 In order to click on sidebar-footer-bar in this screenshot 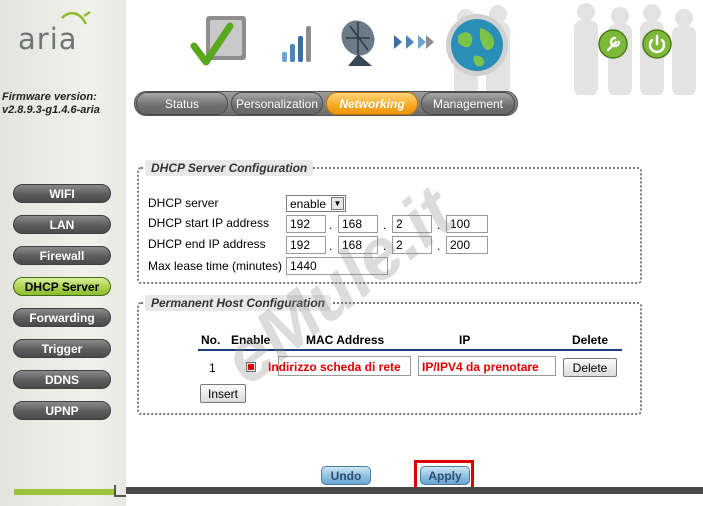, I will do `click(64, 492)`.